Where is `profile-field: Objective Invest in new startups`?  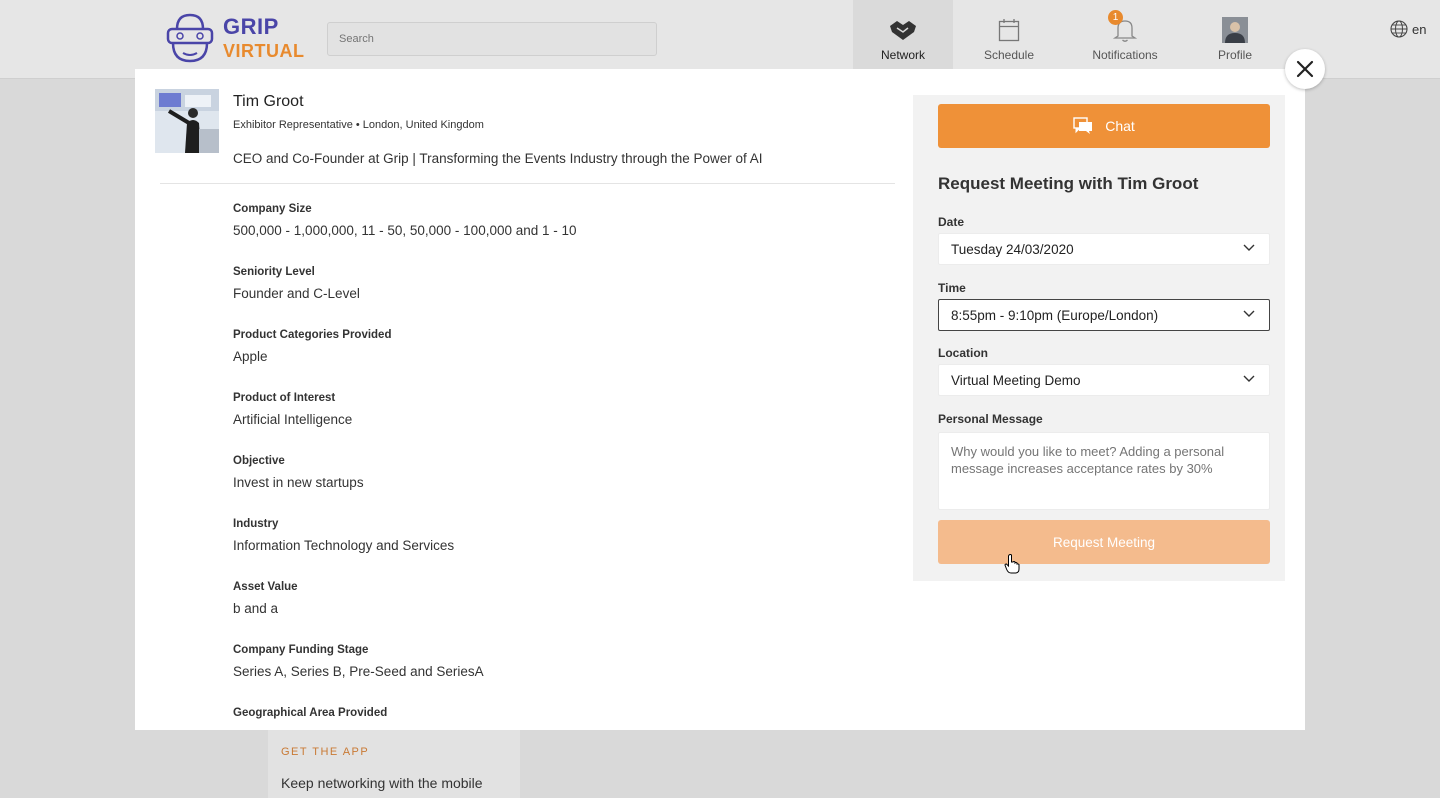
profile-field: Objective Invest in new startups is located at coordinates (405, 486).